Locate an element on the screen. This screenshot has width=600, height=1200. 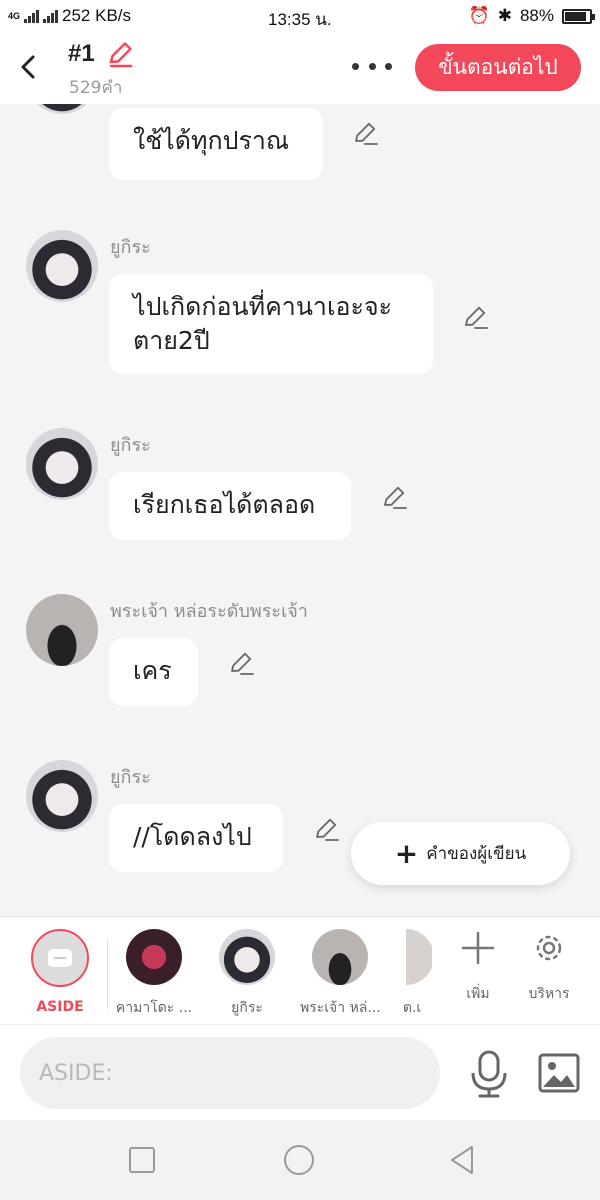
more-menu-icon is located at coordinates (372, 66).